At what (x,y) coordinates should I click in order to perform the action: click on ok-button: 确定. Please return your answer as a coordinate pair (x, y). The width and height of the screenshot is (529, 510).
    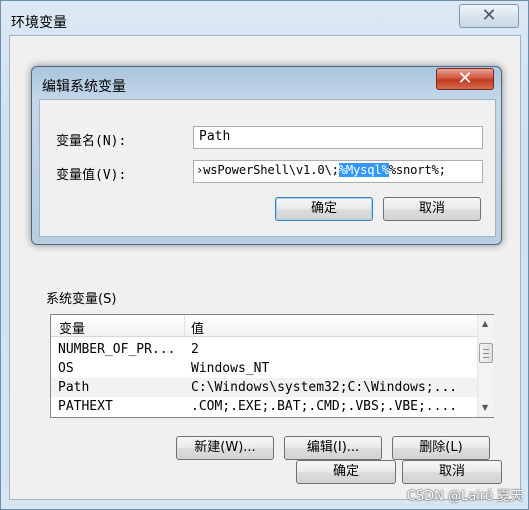
    Looking at the image, I should click on (346, 472).